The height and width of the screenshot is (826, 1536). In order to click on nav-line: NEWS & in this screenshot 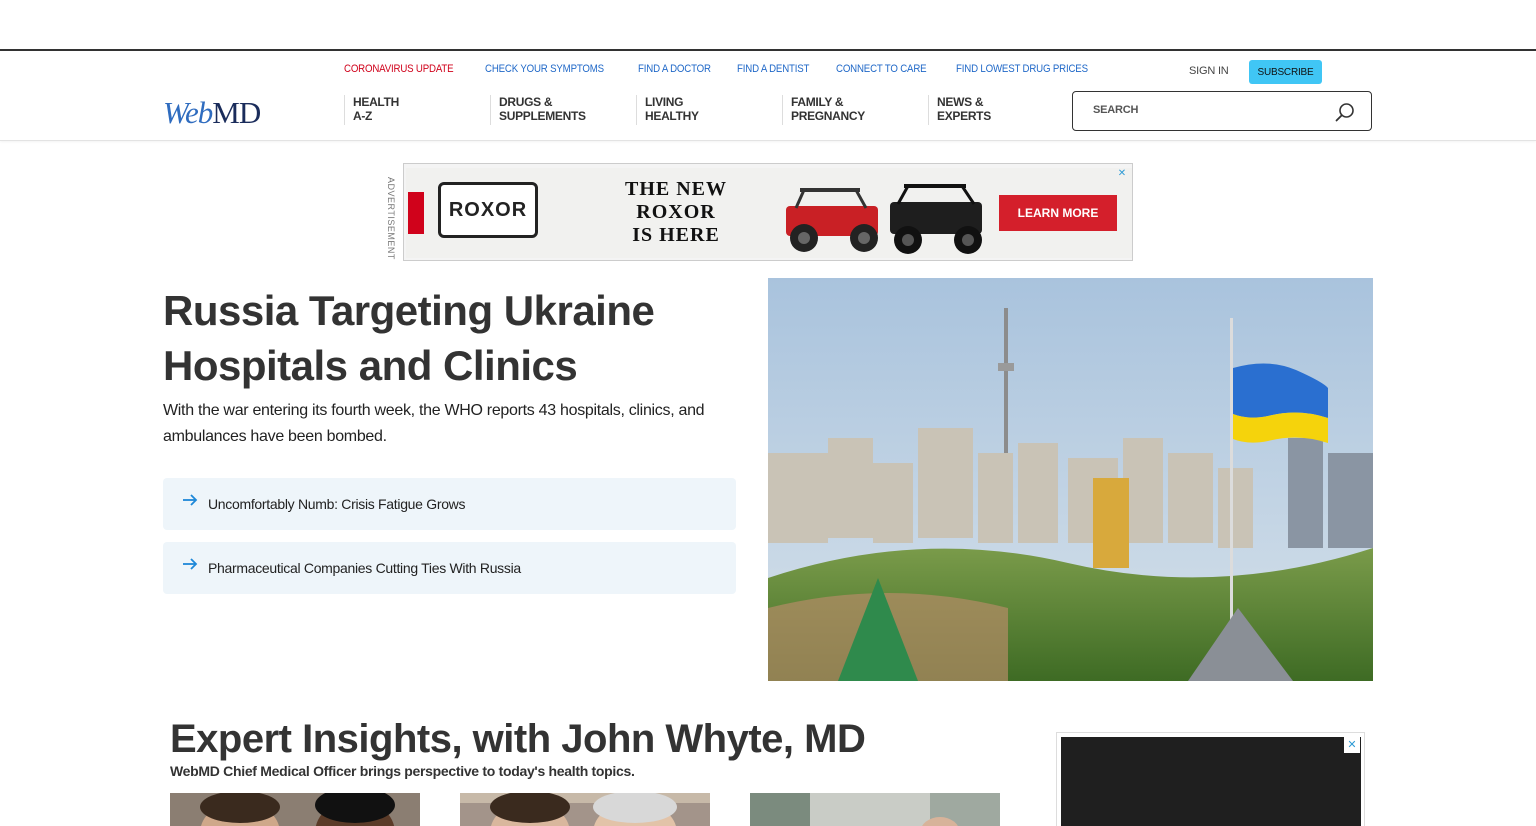, I will do `click(960, 102)`.